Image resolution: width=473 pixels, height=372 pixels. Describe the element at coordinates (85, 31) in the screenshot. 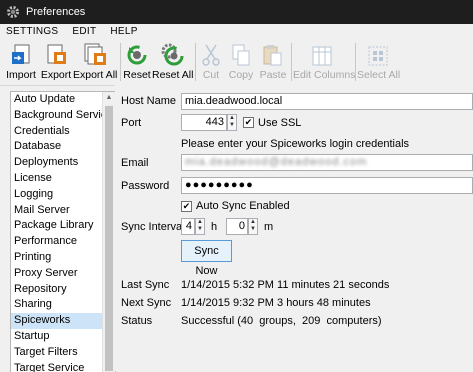

I see `menu-edit: EDIT` at that location.